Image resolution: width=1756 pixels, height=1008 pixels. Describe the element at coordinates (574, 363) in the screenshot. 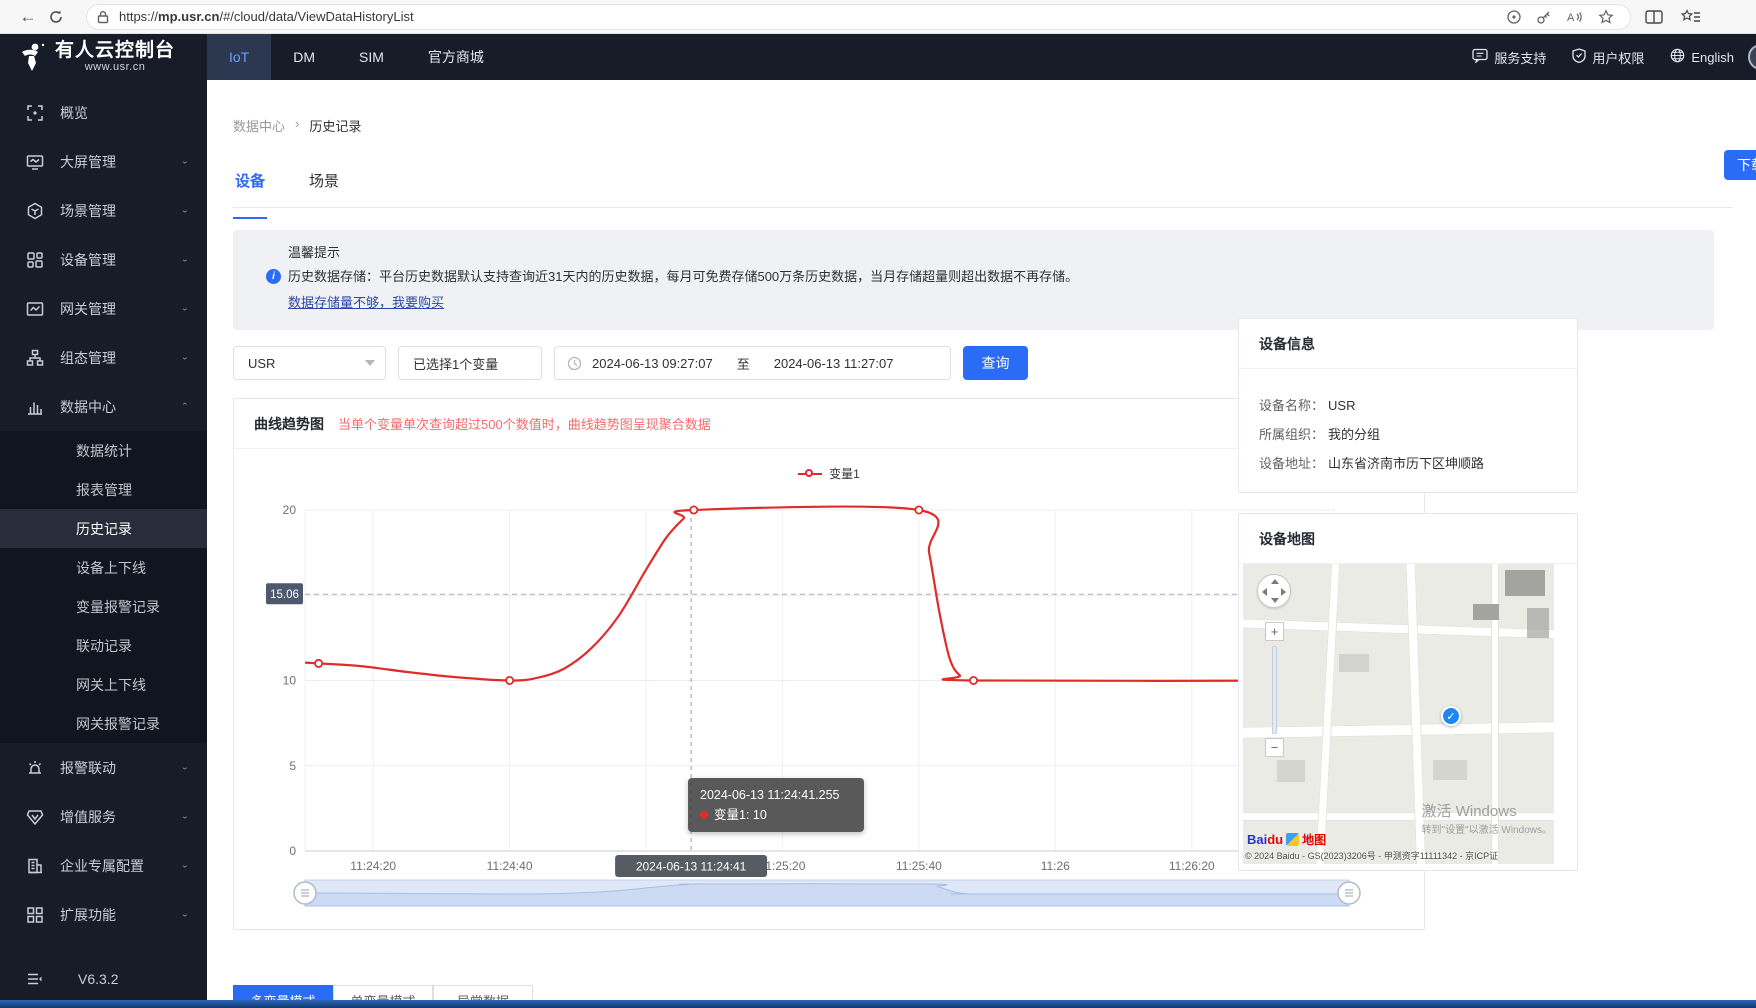

I see `clock-icon` at that location.